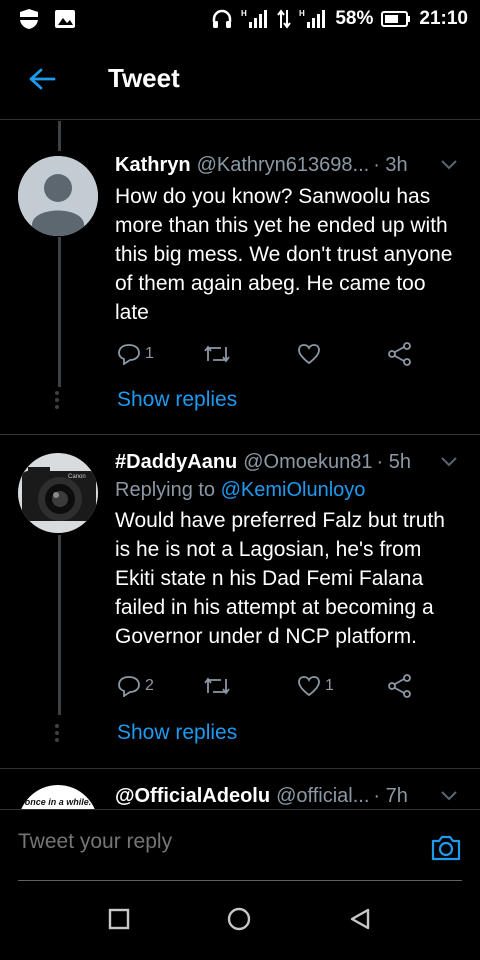 Image resolution: width=480 pixels, height=960 pixels. I want to click on author-name: @OfficialAdeolu, so click(192, 796).